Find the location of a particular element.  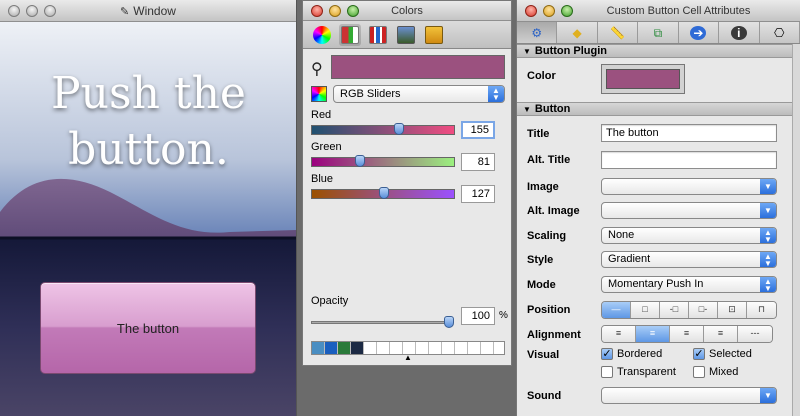

color-well is located at coordinates (643, 79).